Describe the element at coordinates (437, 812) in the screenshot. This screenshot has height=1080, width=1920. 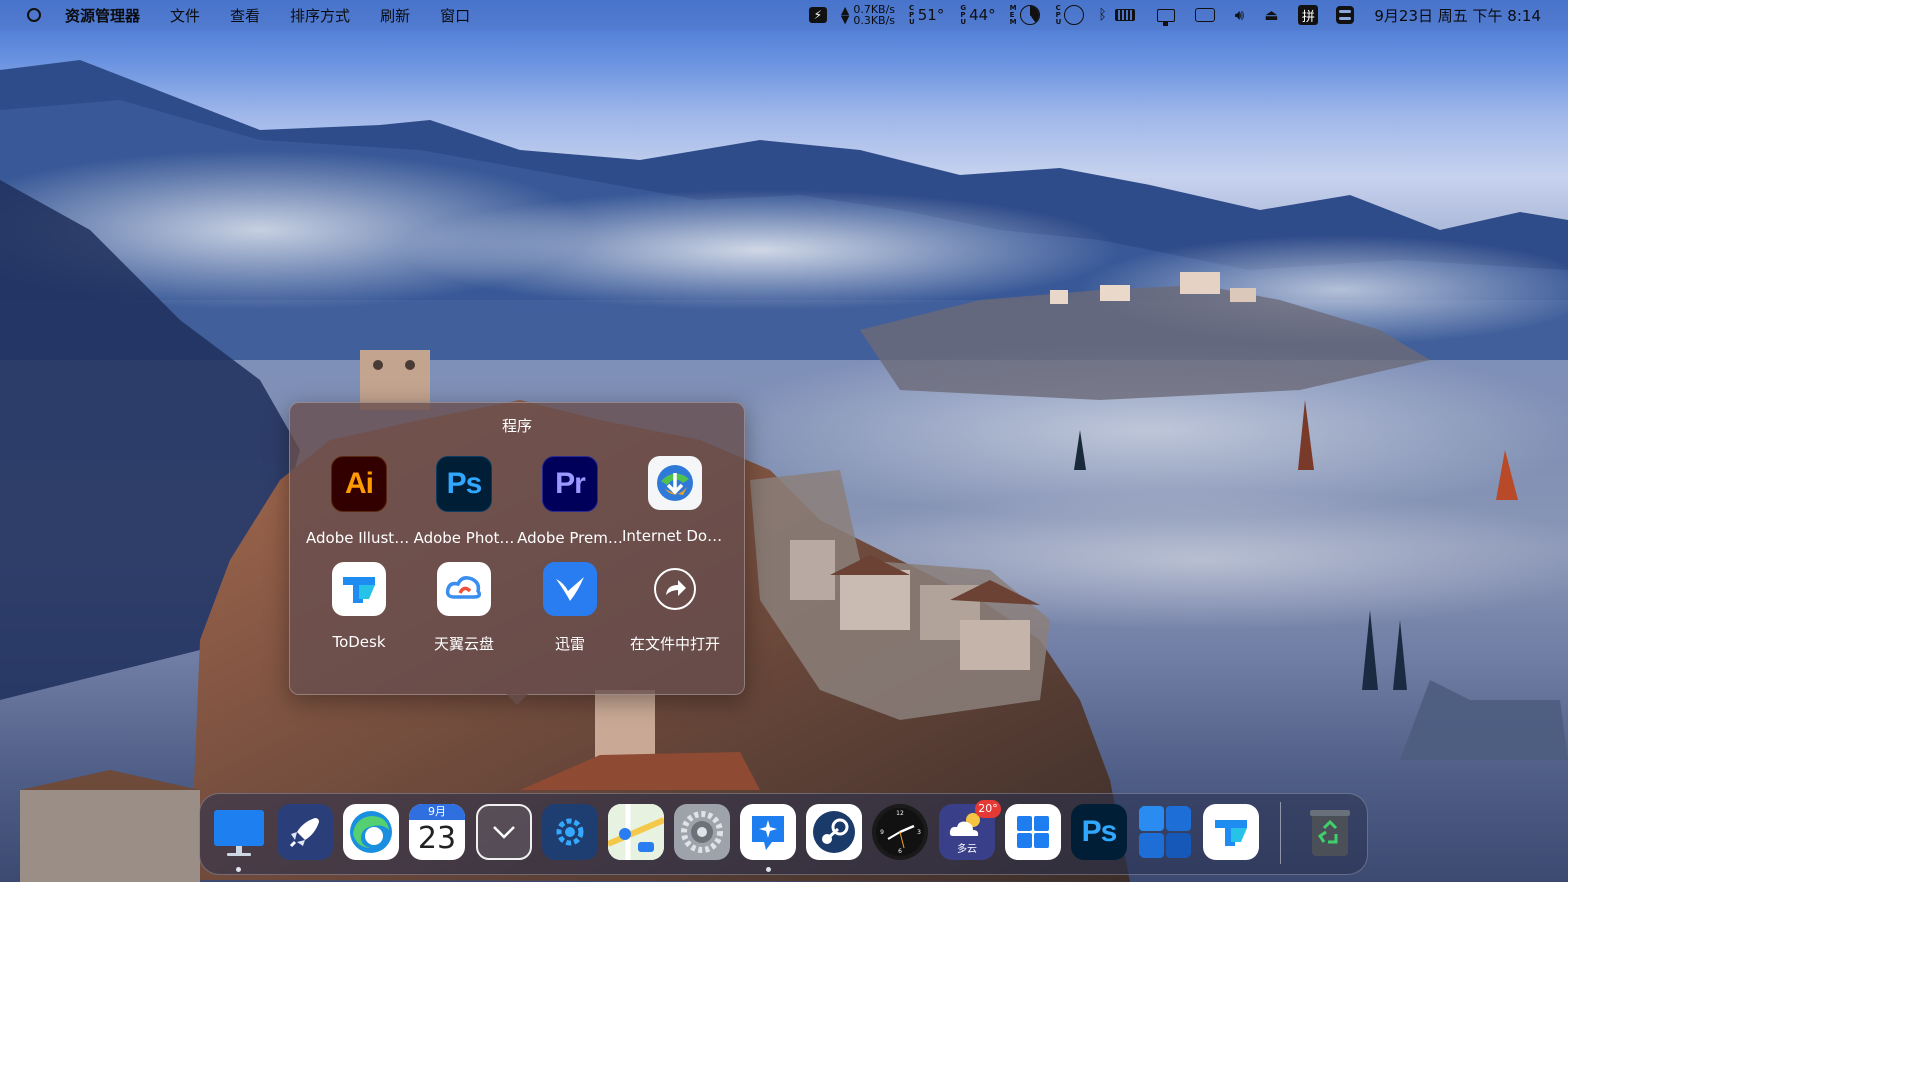
I see `calendar-month: 9月` at that location.